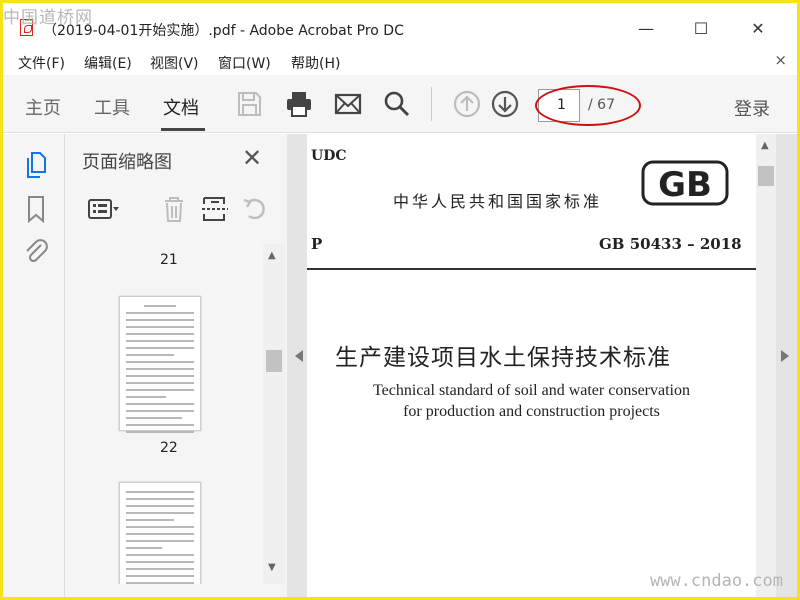 This screenshot has width=800, height=600. Describe the element at coordinates (531, 269) in the screenshot. I see `header-rule` at that location.